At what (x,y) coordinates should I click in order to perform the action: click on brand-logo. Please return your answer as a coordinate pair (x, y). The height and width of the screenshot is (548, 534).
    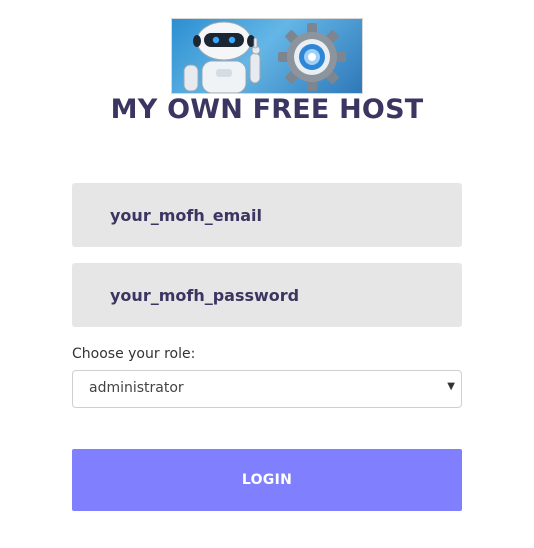
    Looking at the image, I should click on (267, 56).